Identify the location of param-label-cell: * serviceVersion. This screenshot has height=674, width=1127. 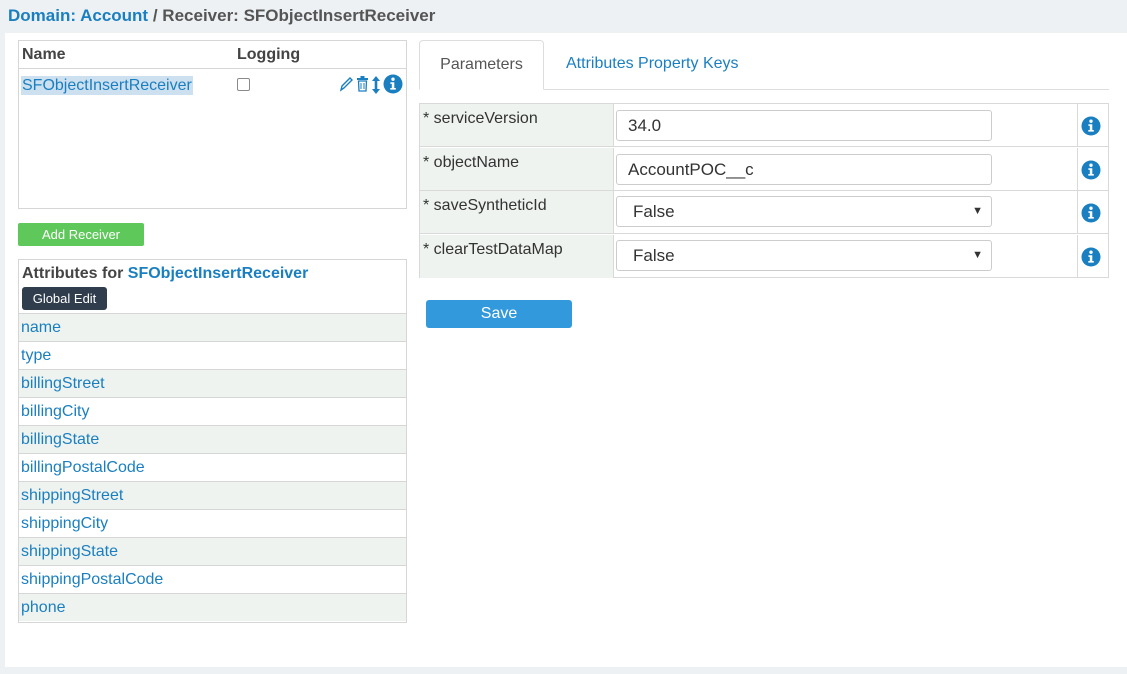
(517, 125).